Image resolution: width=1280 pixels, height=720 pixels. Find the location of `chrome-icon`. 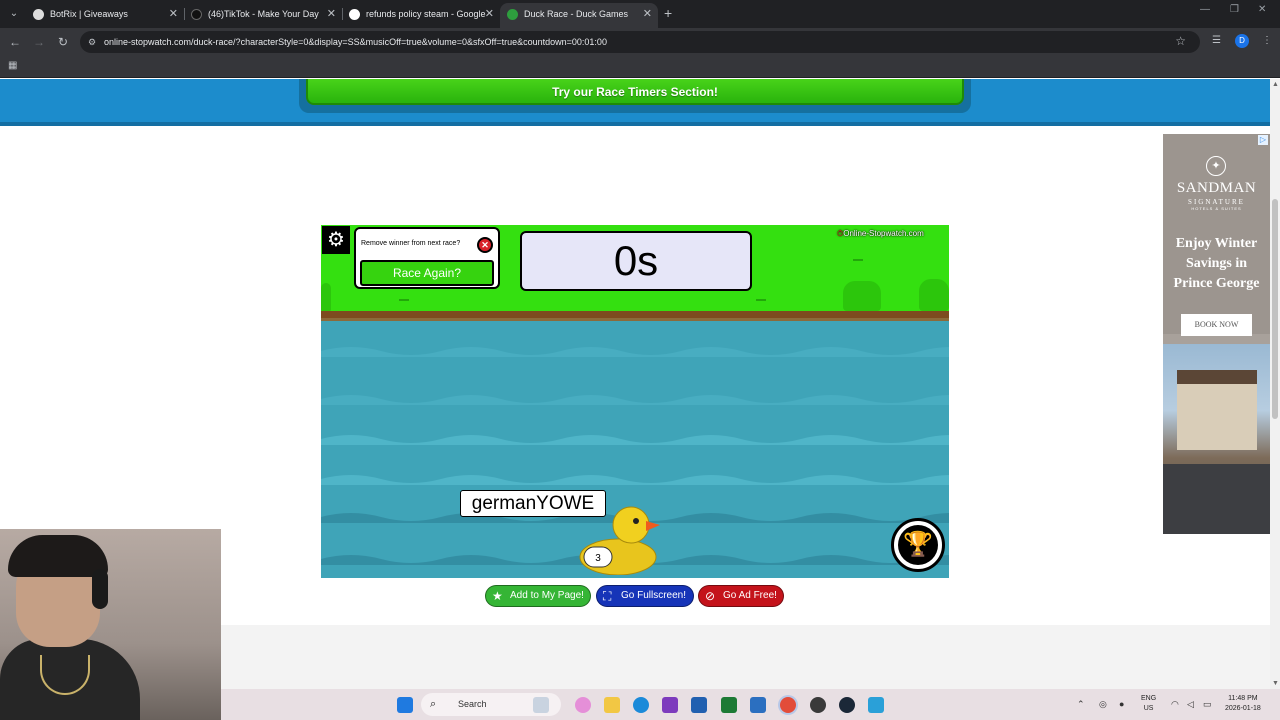

chrome-icon is located at coordinates (788, 705).